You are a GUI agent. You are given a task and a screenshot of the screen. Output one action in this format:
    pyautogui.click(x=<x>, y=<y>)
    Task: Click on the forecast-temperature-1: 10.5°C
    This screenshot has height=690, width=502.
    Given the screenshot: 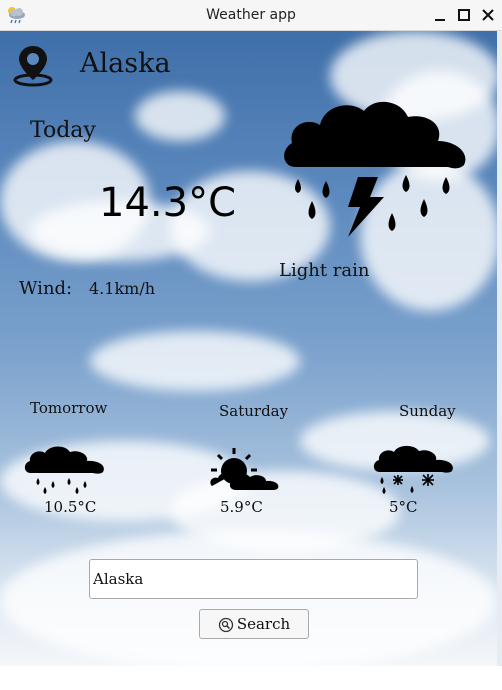 What is the action you would take?
    pyautogui.click(x=70, y=507)
    